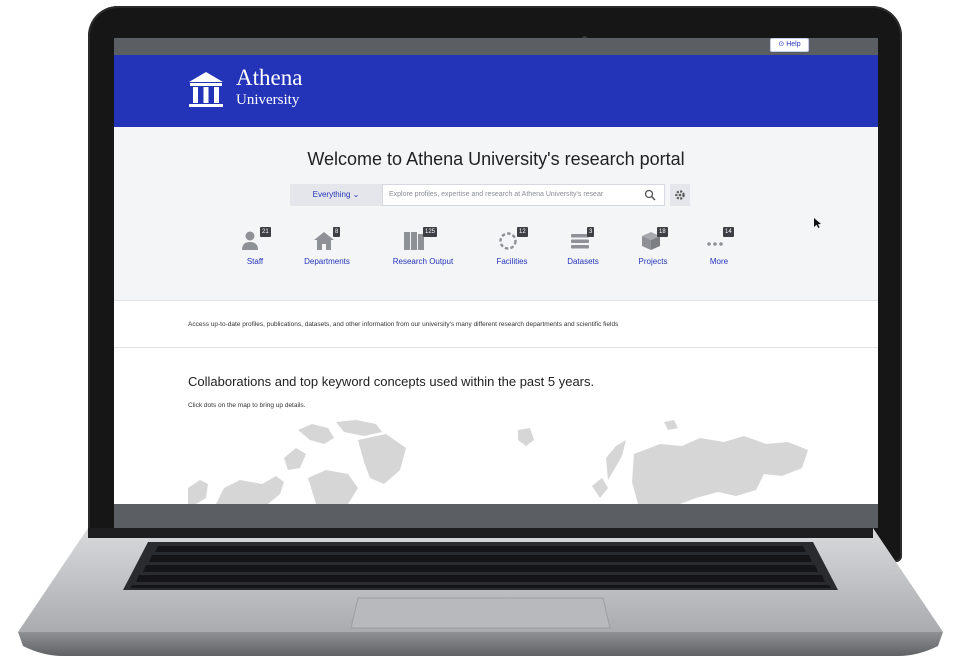 The width and height of the screenshot is (961, 663). What do you see at coordinates (337, 232) in the screenshot?
I see `departments-count-badge: 8` at bounding box center [337, 232].